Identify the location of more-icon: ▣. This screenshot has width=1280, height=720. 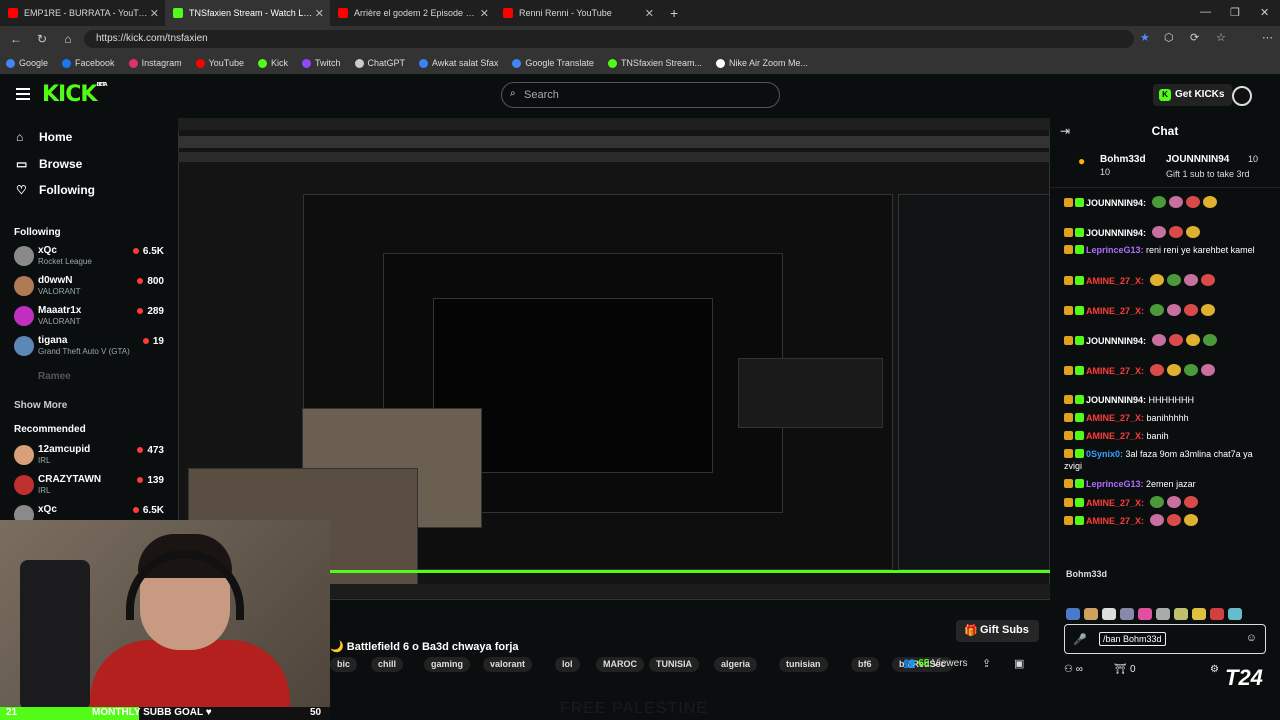
(1019, 663).